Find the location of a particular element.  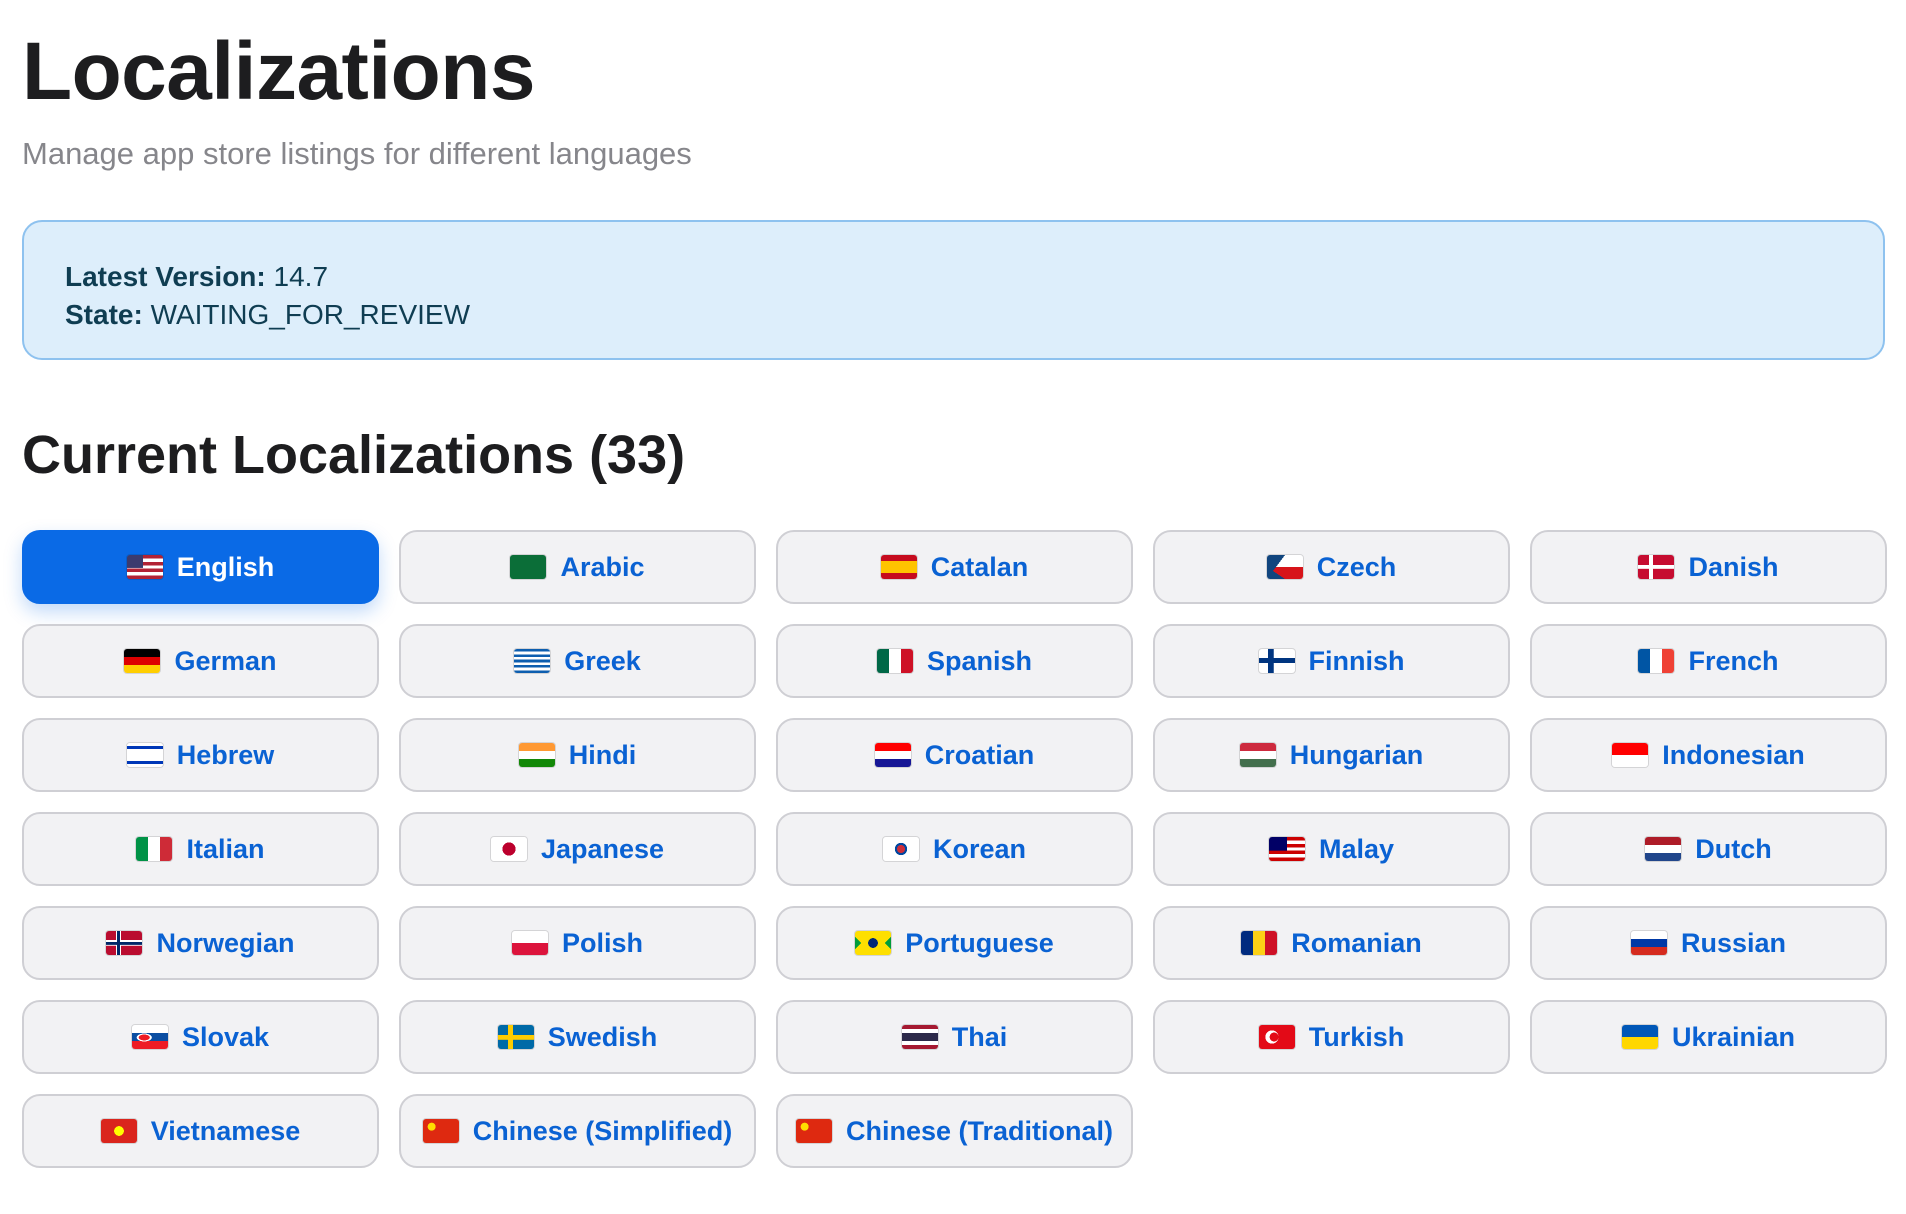

il-flag-icon is located at coordinates (144, 755).